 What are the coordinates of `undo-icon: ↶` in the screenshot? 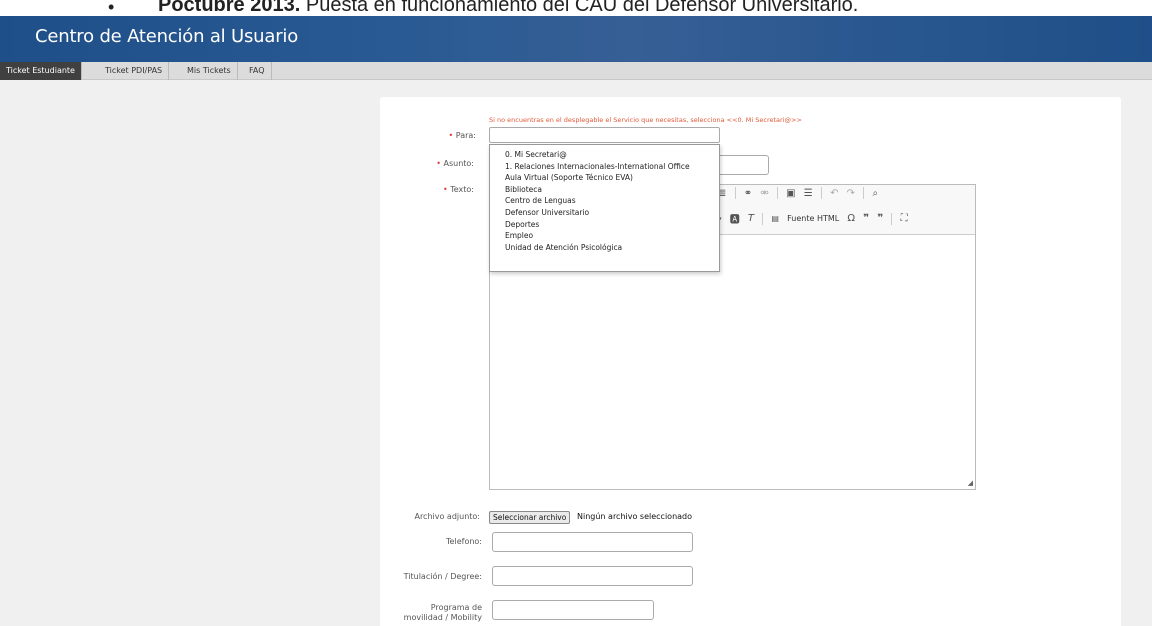 It's located at (834, 193).